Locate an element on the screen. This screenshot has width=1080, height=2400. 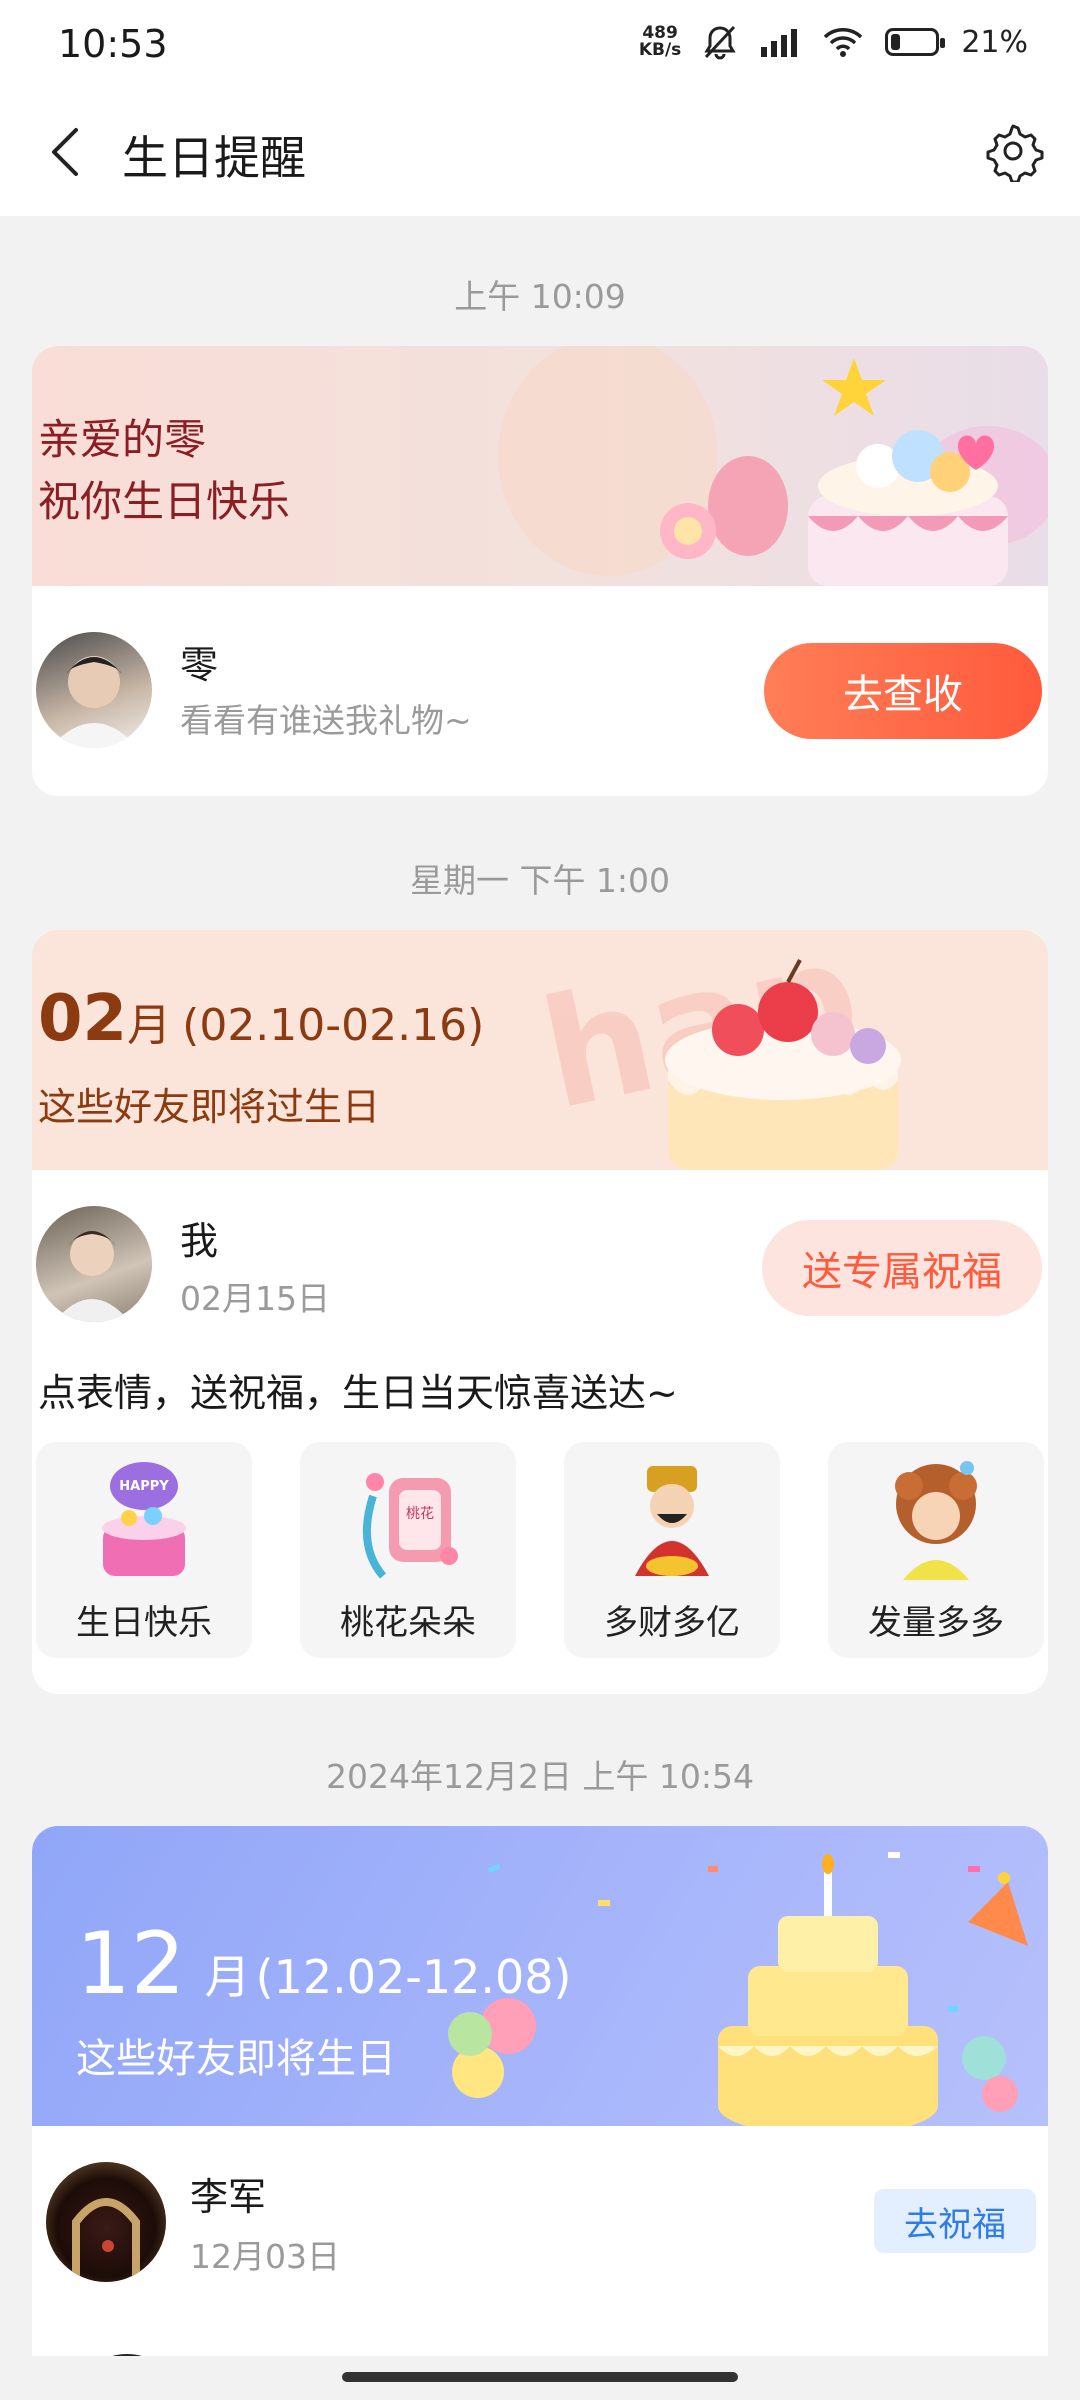
december-banner-subtitle: 这些好友即将生日 is located at coordinates (236, 2059).